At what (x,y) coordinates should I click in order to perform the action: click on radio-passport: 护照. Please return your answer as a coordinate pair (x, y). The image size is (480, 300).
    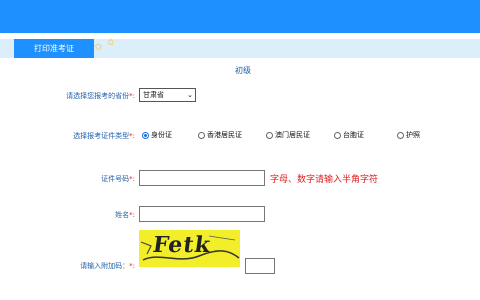
    Looking at the image, I should click on (408, 135).